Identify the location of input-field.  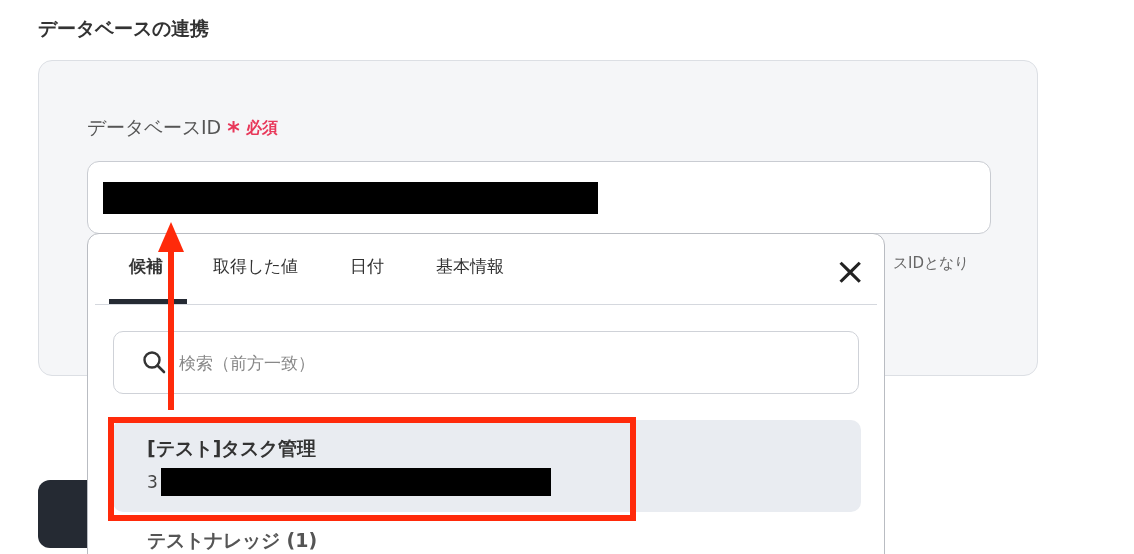
(539, 197).